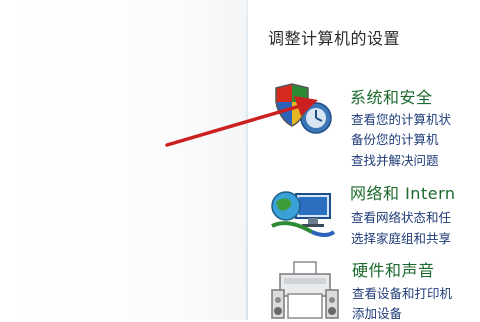  What do you see at coordinates (401, 216) in the screenshot?
I see `link-view-network-status: 查看网络状态和任` at bounding box center [401, 216].